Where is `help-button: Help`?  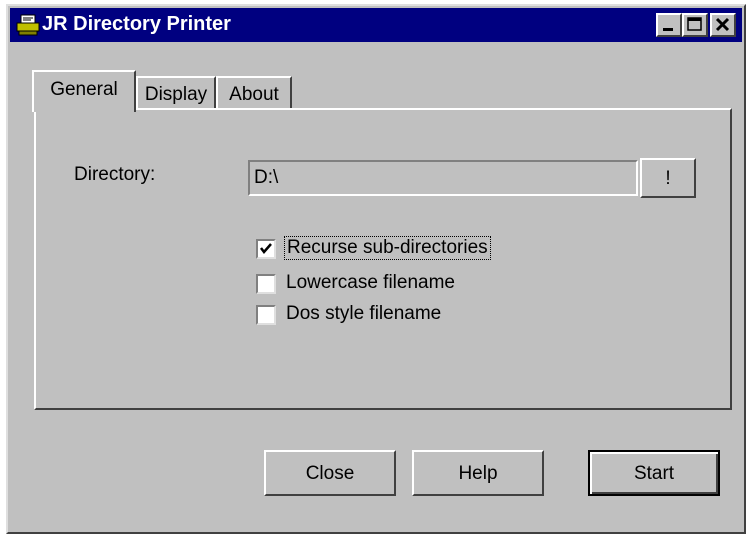 help-button: Help is located at coordinates (478, 473).